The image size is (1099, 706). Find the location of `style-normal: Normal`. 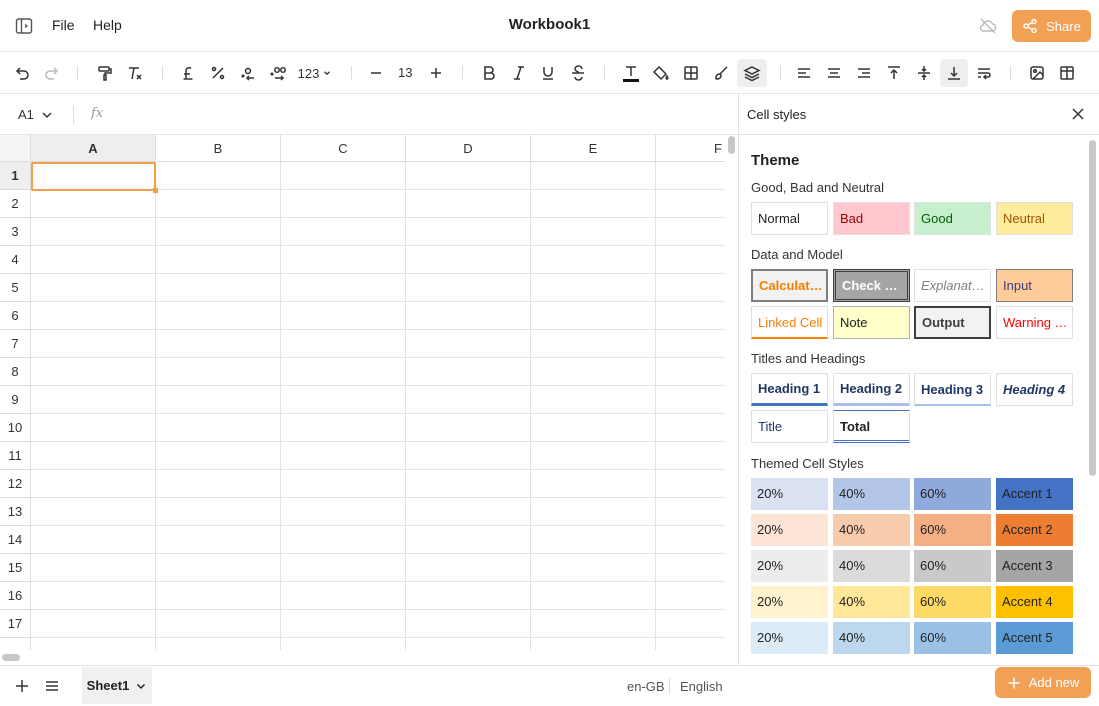

style-normal: Normal is located at coordinates (789, 218).